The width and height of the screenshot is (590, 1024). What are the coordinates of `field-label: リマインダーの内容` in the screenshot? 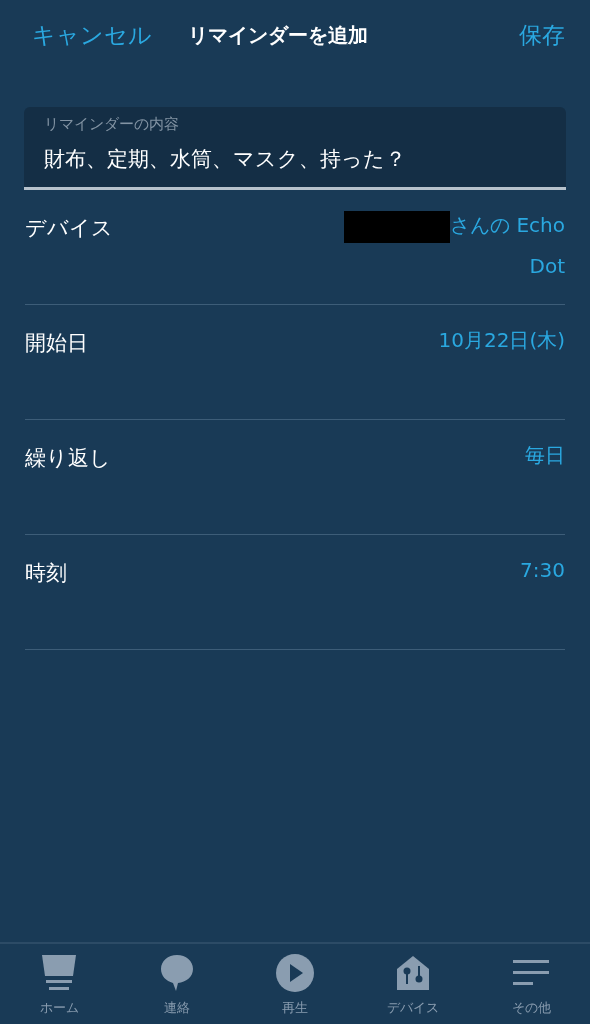 It's located at (112, 124).